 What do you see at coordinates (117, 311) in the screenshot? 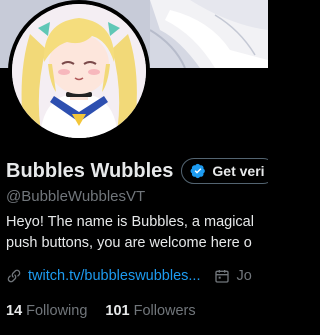
I see `followers-count: 101` at bounding box center [117, 311].